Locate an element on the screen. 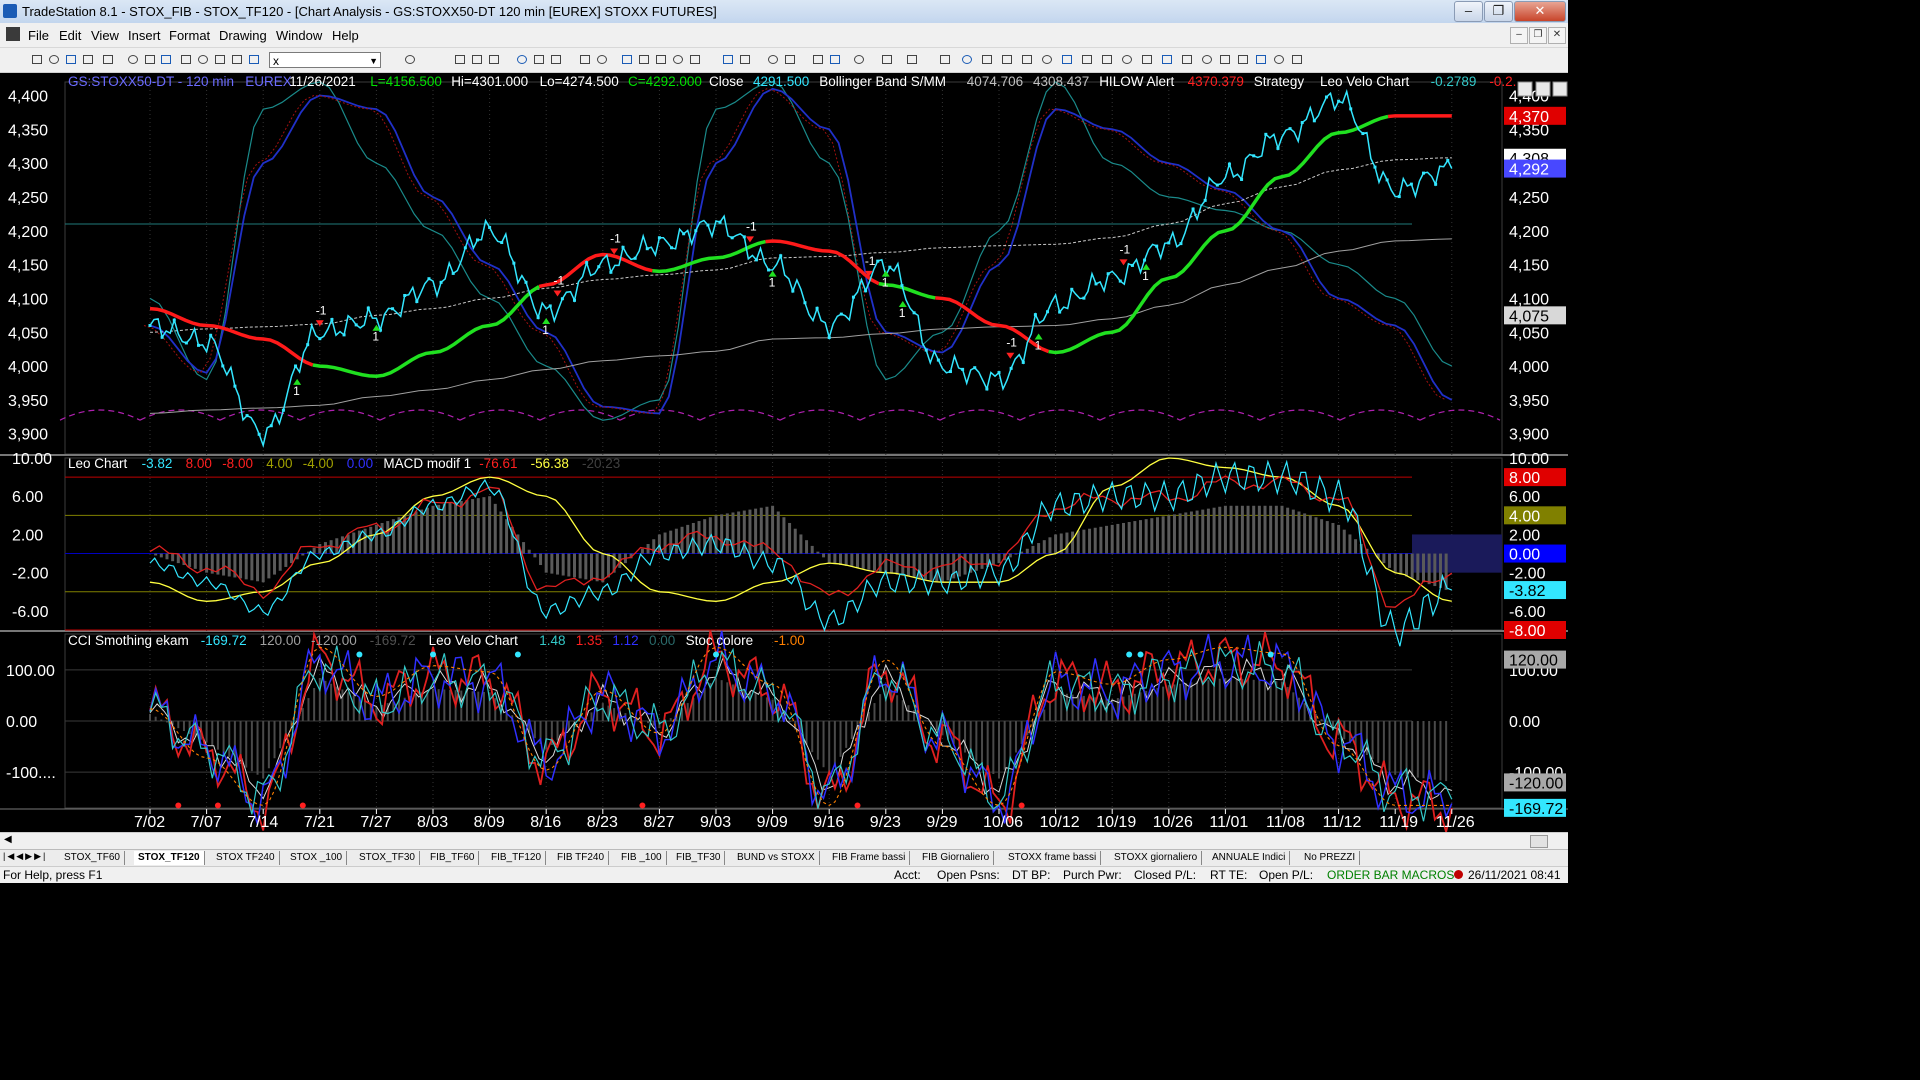  tab-stox-100: STOX _100 is located at coordinates (317, 858).